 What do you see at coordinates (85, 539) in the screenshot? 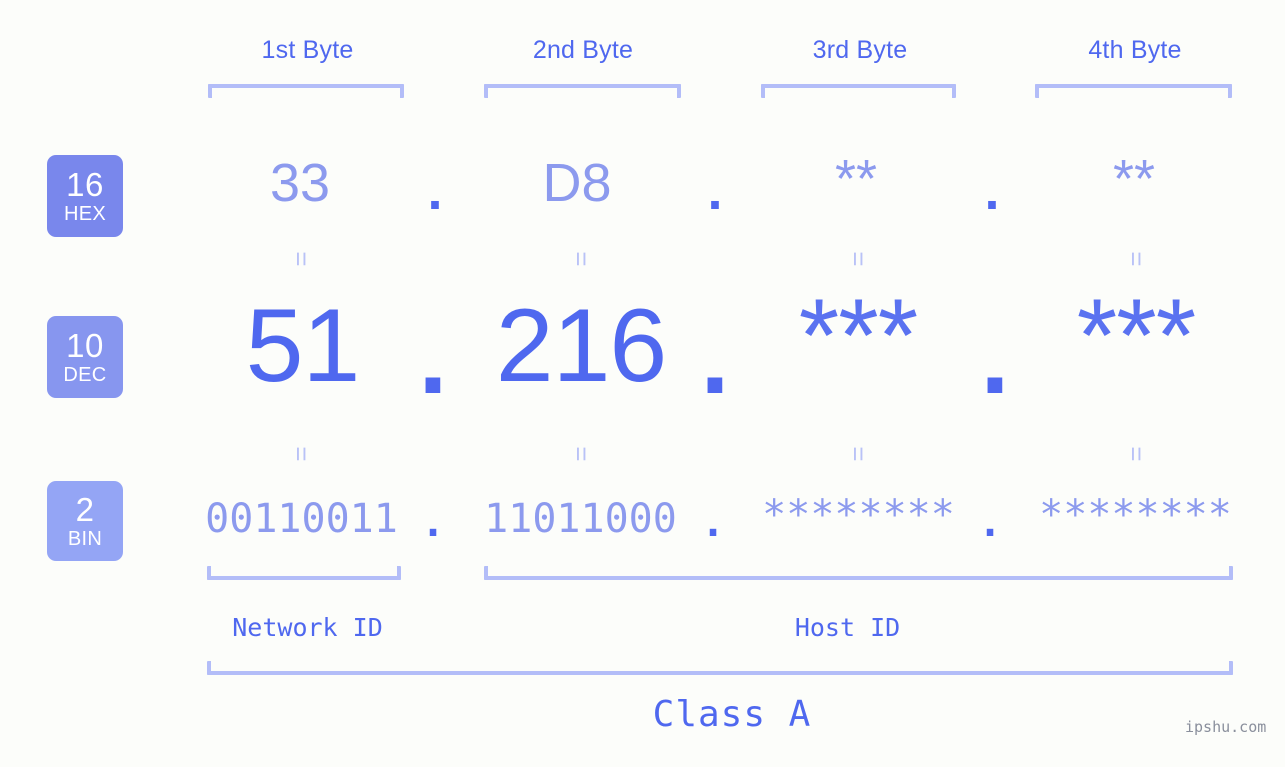
I see `base-badge-bin-name: BIN` at bounding box center [85, 539].